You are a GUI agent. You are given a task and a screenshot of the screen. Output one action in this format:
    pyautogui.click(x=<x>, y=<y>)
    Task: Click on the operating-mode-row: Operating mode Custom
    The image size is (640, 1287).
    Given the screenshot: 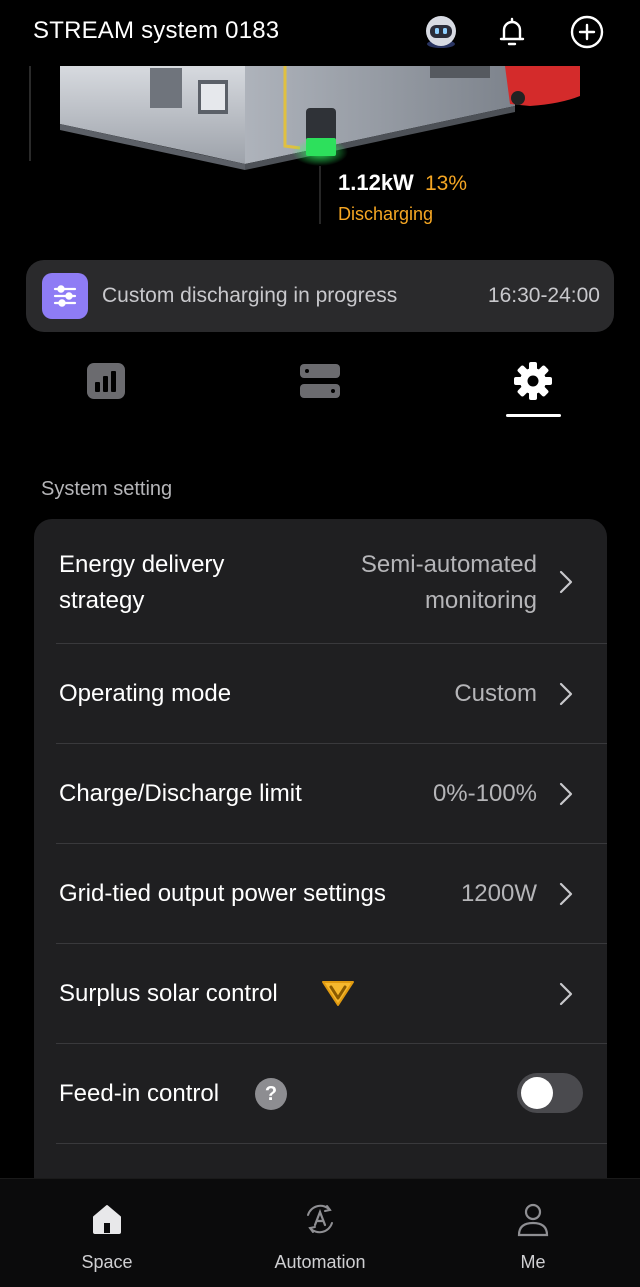 What is the action you would take?
    pyautogui.click(x=320, y=693)
    